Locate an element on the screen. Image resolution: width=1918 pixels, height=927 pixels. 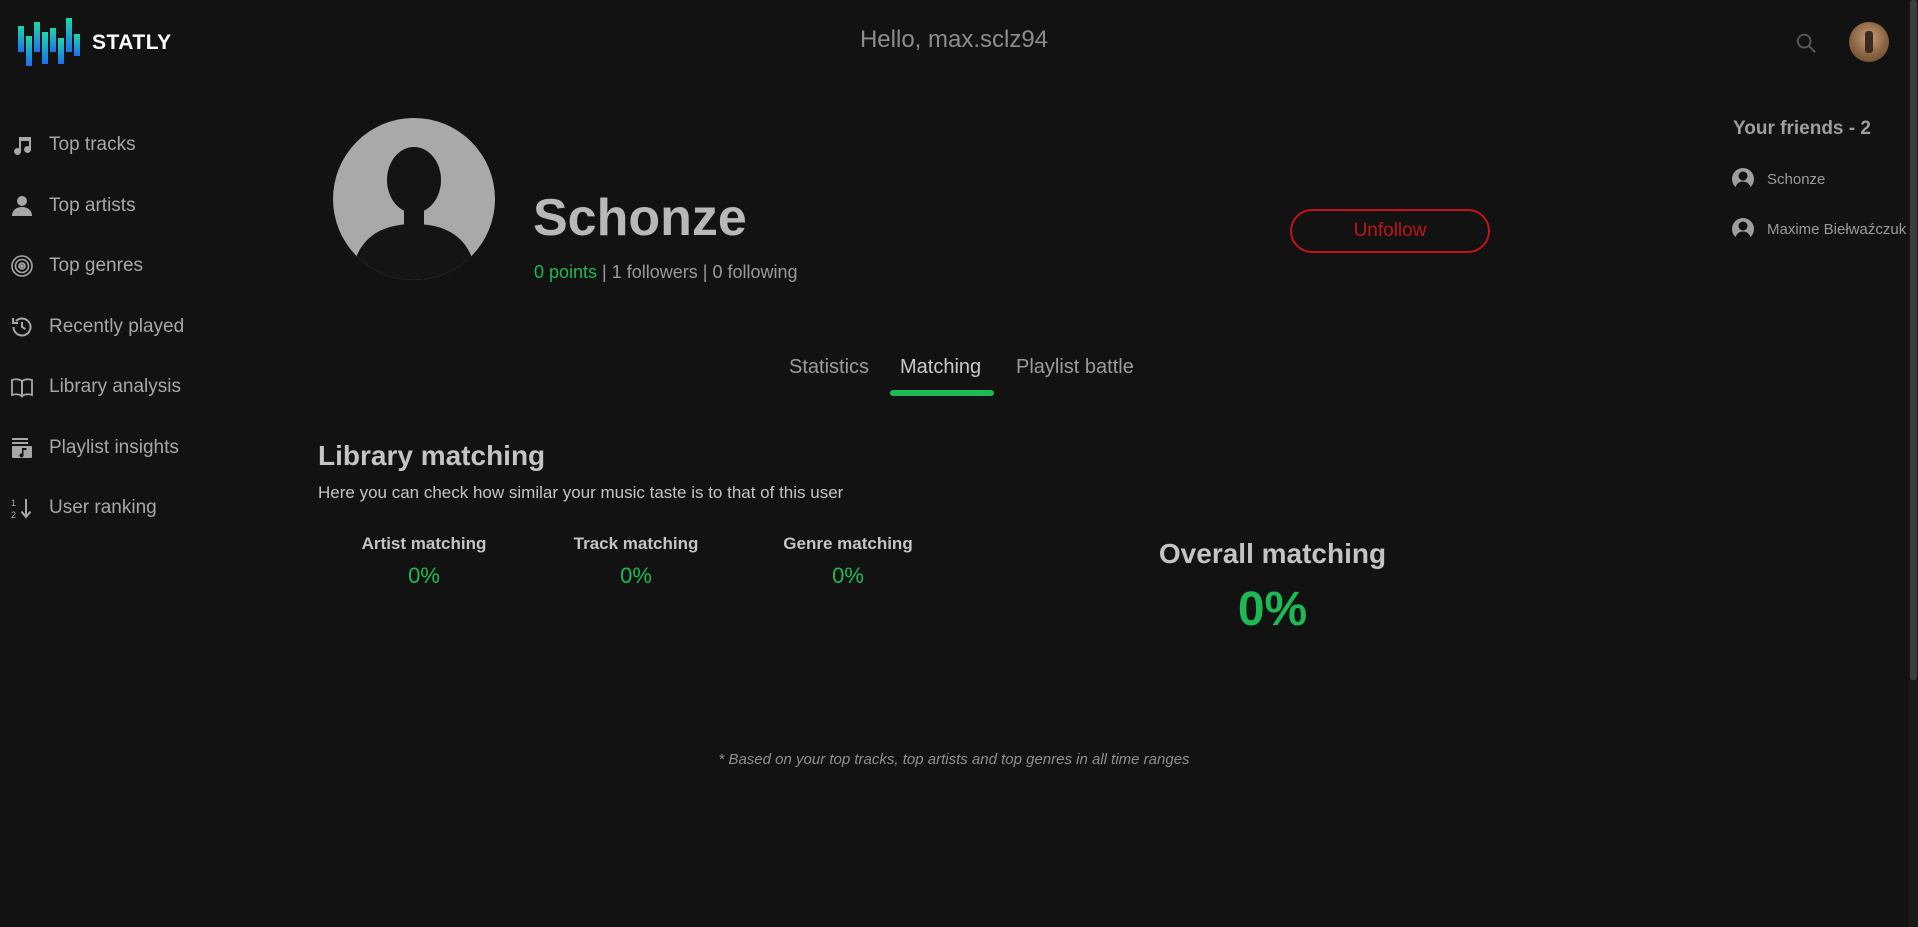
friend-item: Maxime Biełwaźczuk is located at coordinates (1823, 229).